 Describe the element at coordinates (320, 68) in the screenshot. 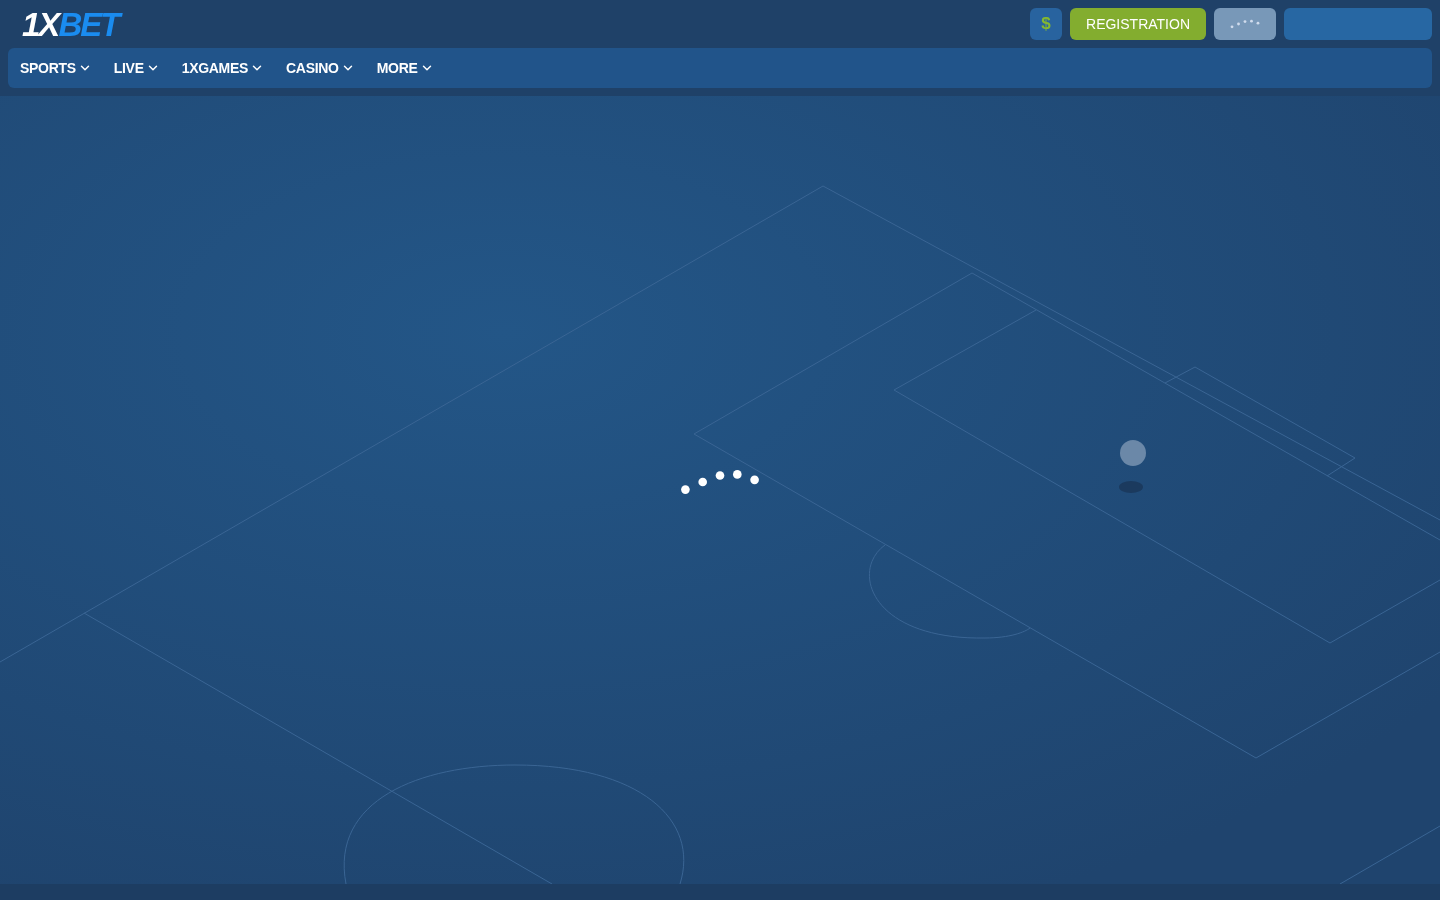

I see `nav-menu-item: CASINO` at that location.